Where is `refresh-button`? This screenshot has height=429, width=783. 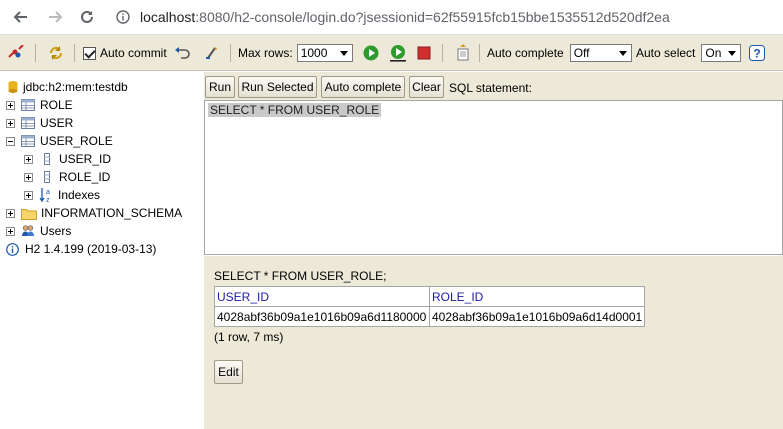 refresh-button is located at coordinates (56, 53).